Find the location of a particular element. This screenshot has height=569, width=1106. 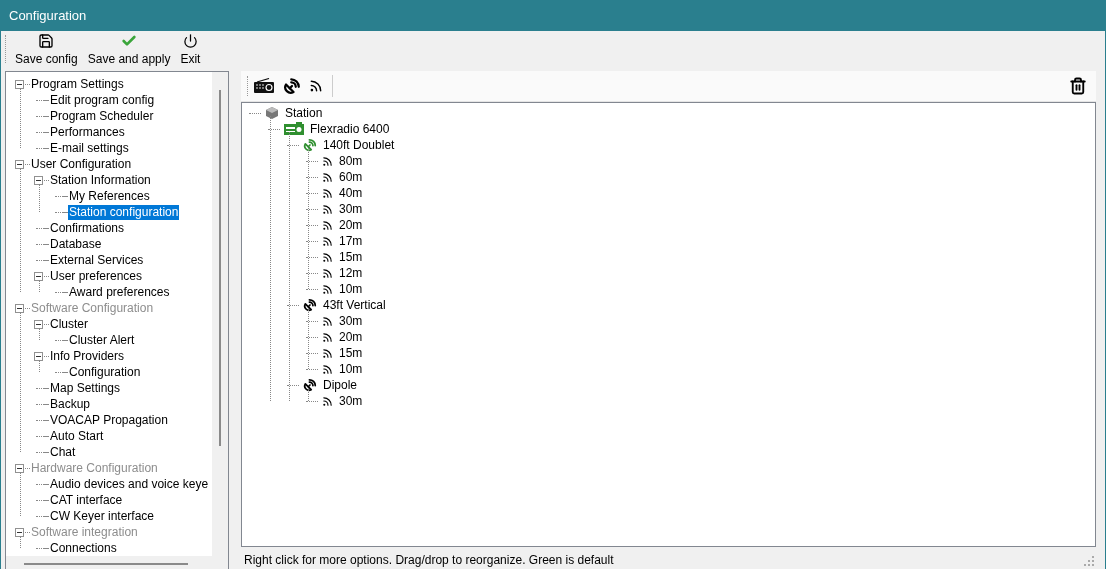

delete-button is located at coordinates (1078, 86).